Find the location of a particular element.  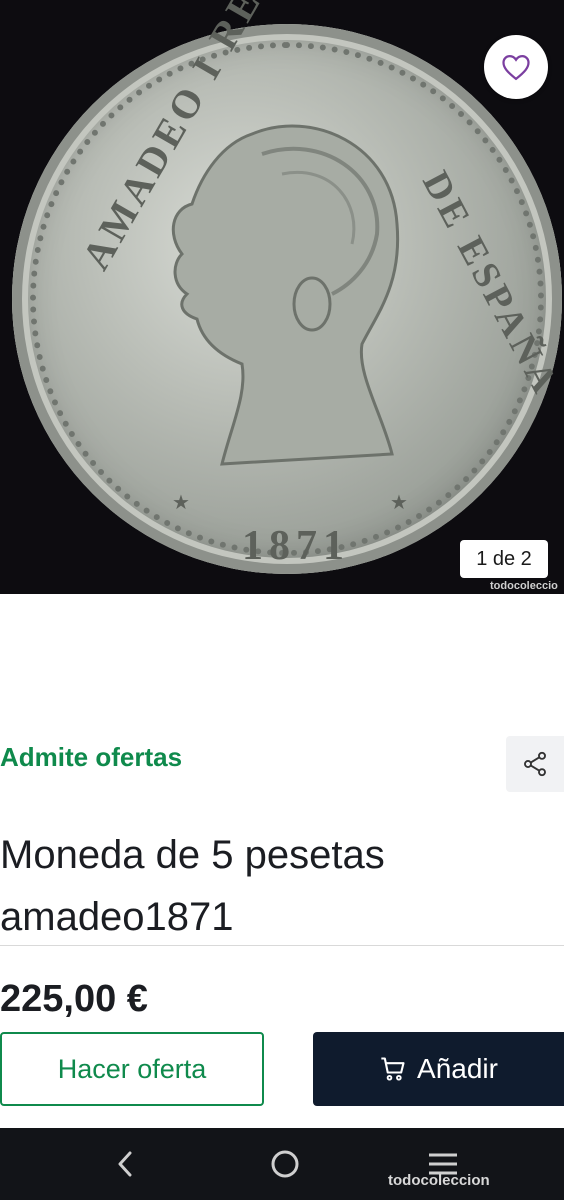

share-button is located at coordinates (535, 764).